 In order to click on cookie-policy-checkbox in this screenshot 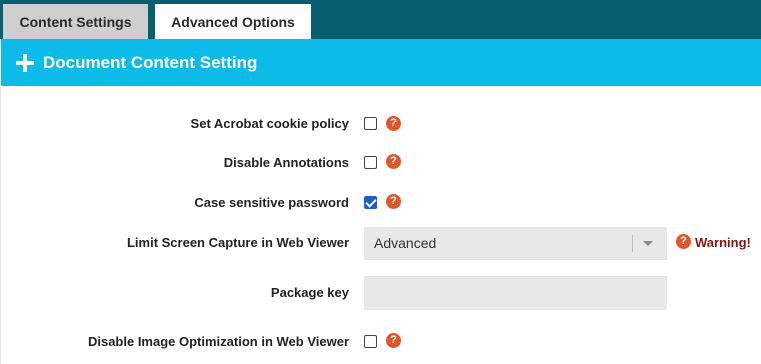, I will do `click(370, 123)`.